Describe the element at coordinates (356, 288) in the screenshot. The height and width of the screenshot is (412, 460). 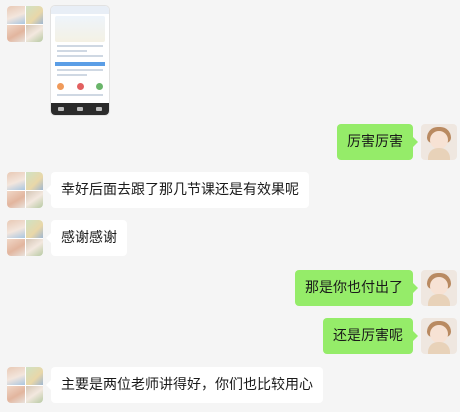
I see `message-bubble-sent: 那是你也付出了` at that location.